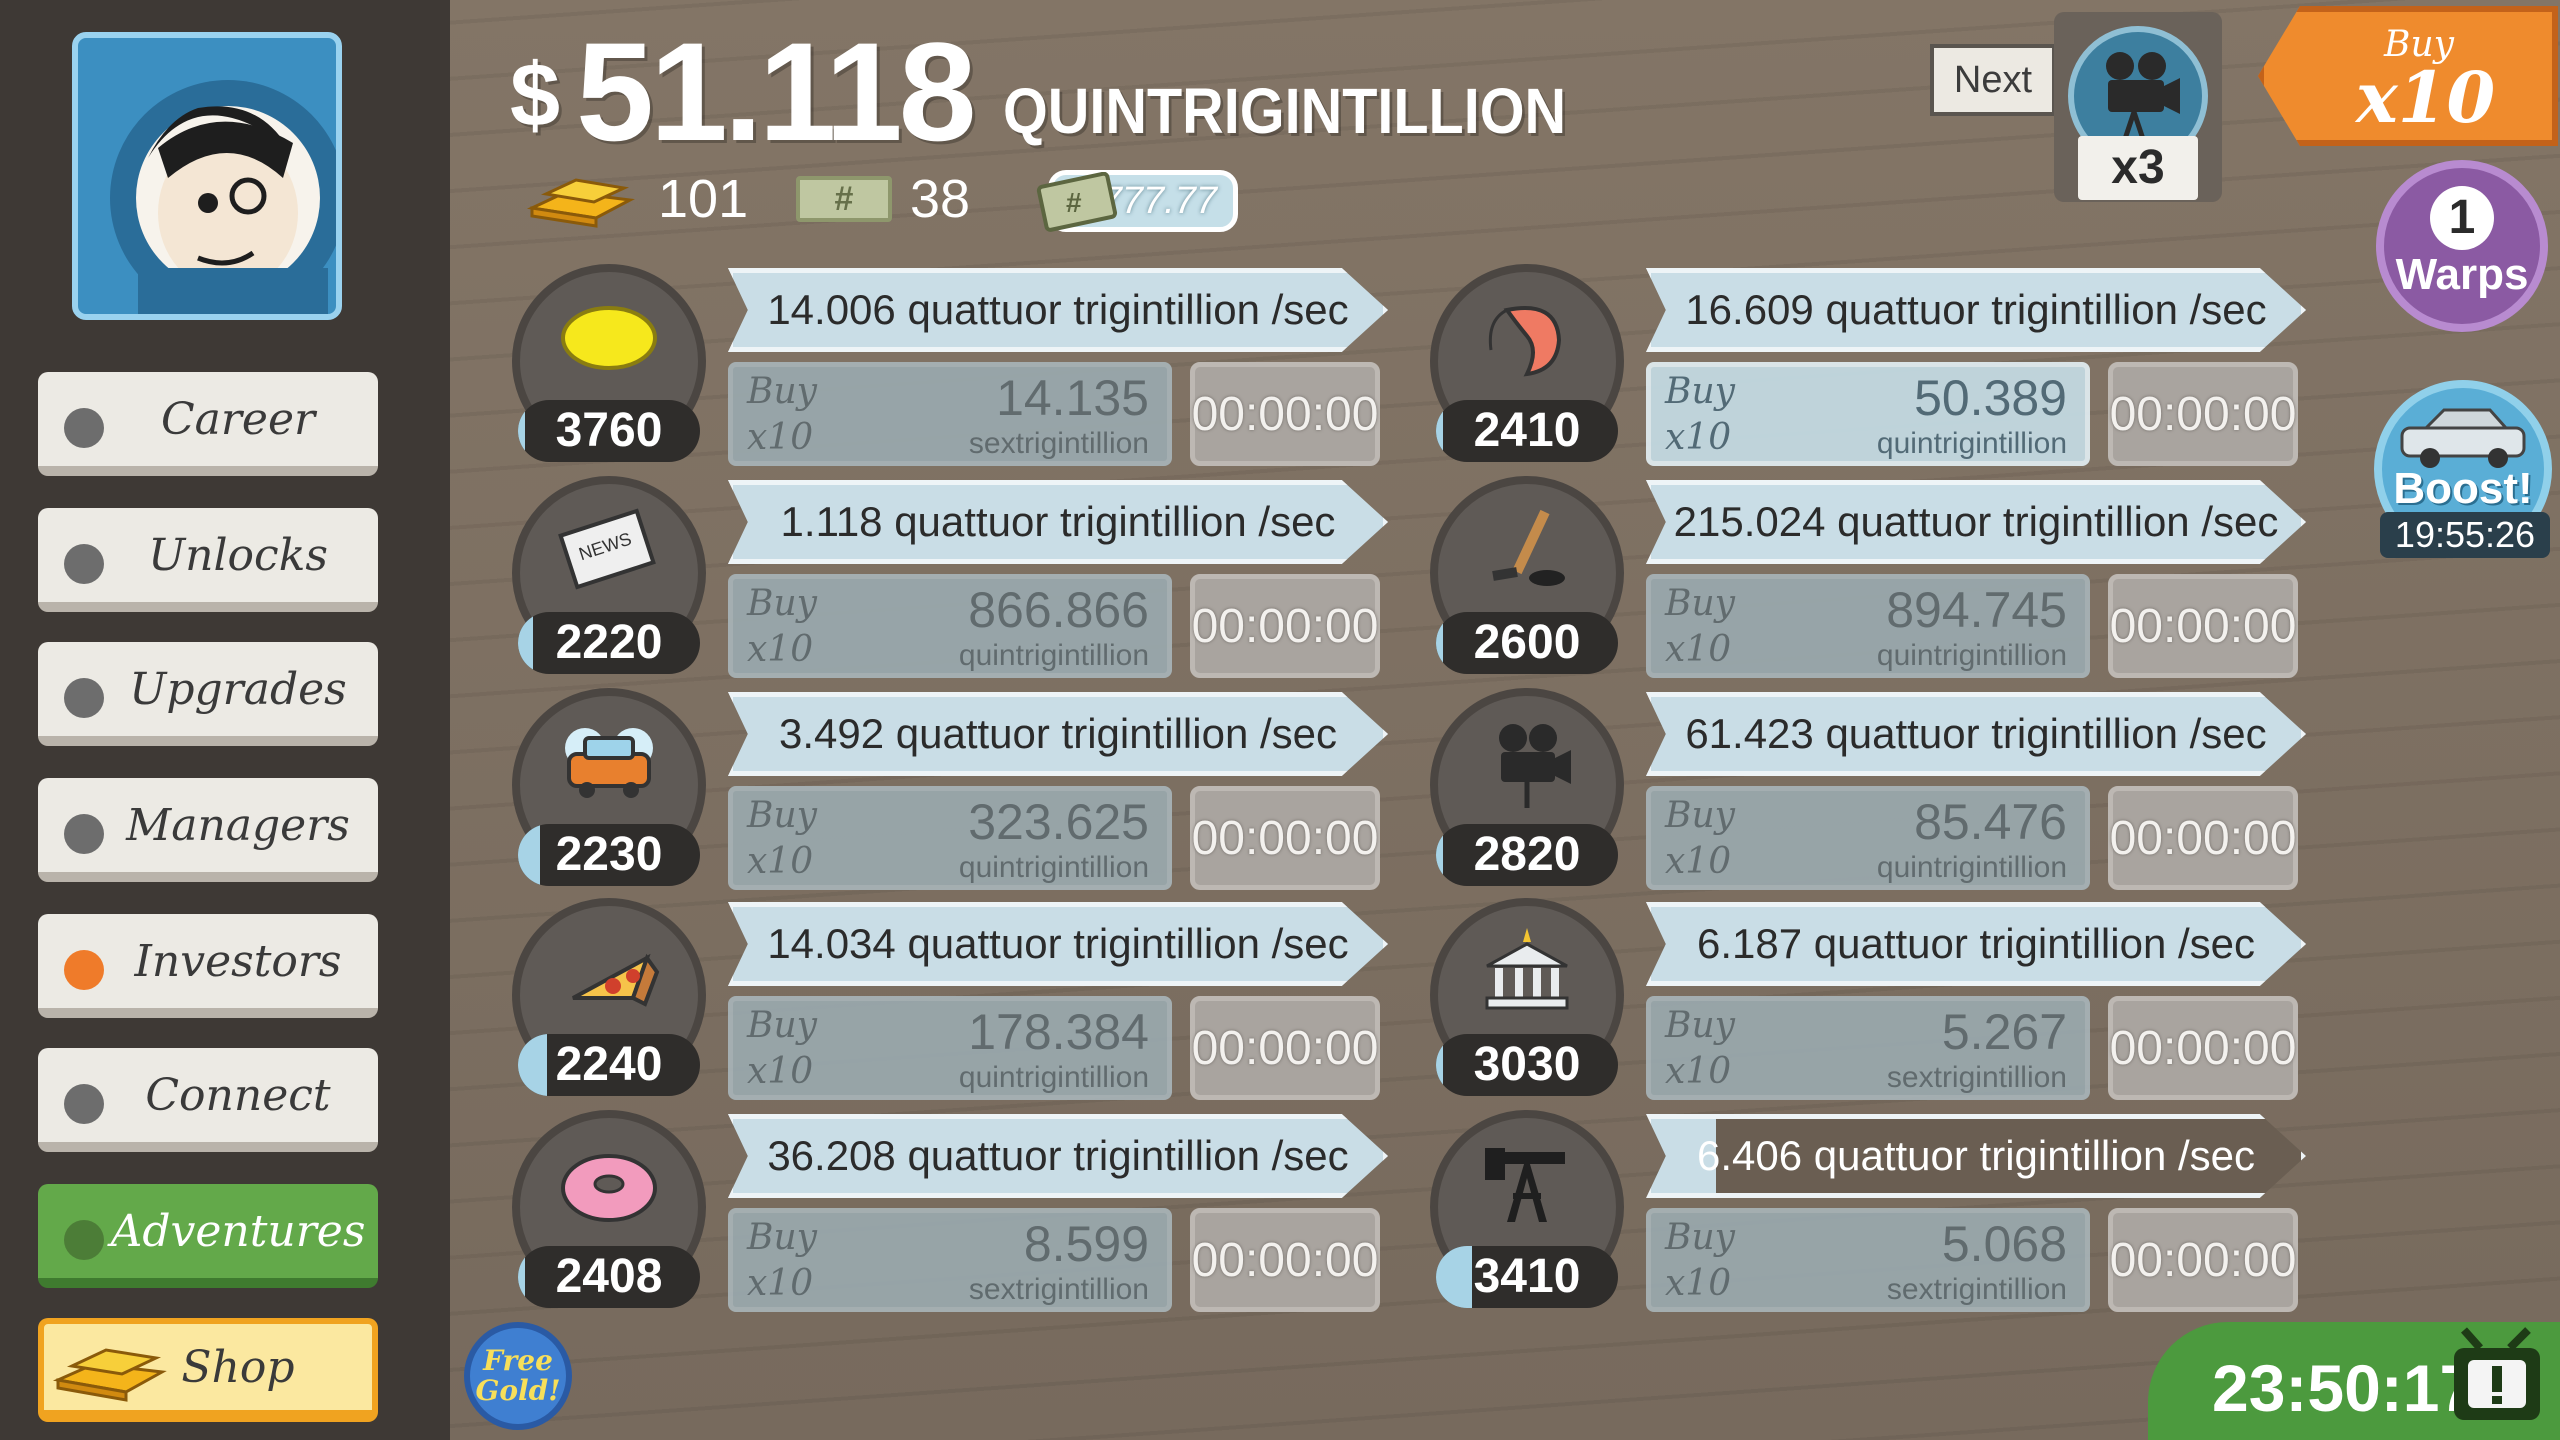  Describe the element at coordinates (2496, 1382) in the screenshot. I see `tv-alert-icon` at that location.